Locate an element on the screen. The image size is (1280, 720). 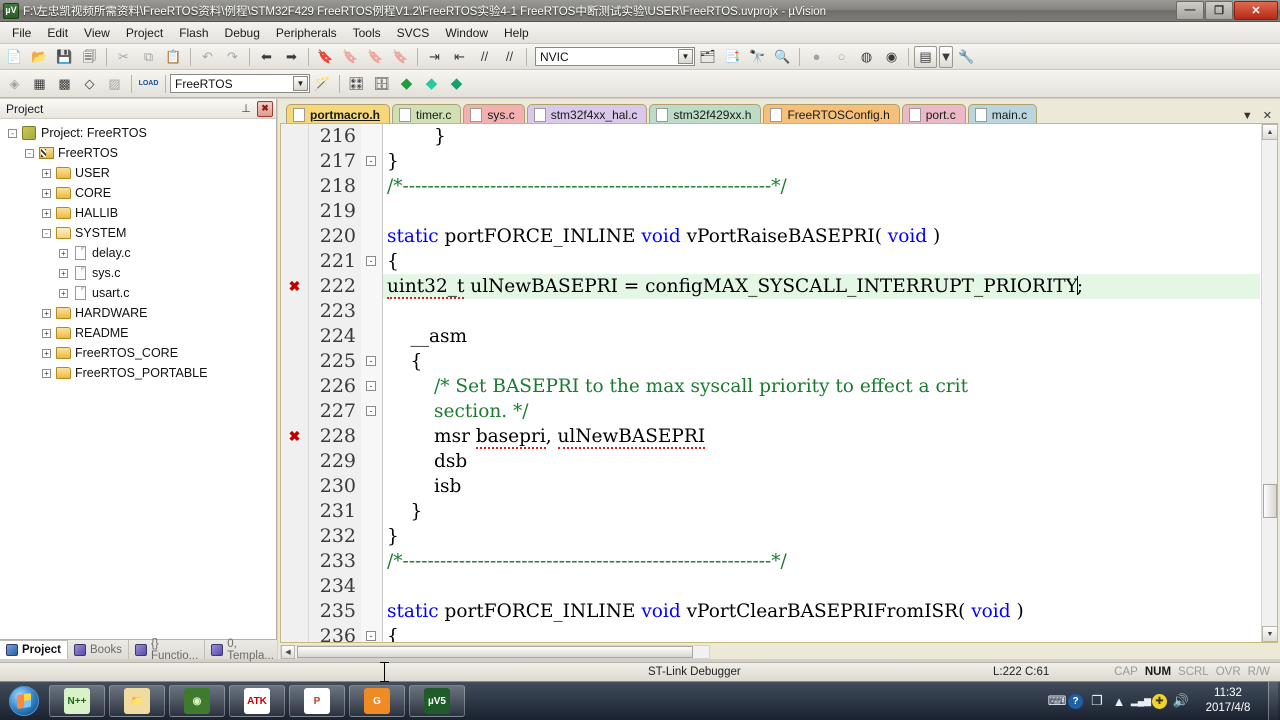
open-file-button: 📂 is located at coordinates (39, 57).